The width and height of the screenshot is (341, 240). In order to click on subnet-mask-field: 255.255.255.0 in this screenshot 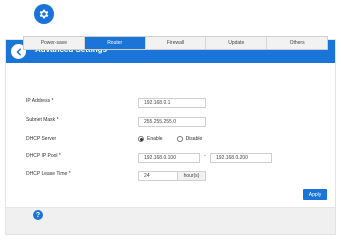, I will do `click(172, 122)`.